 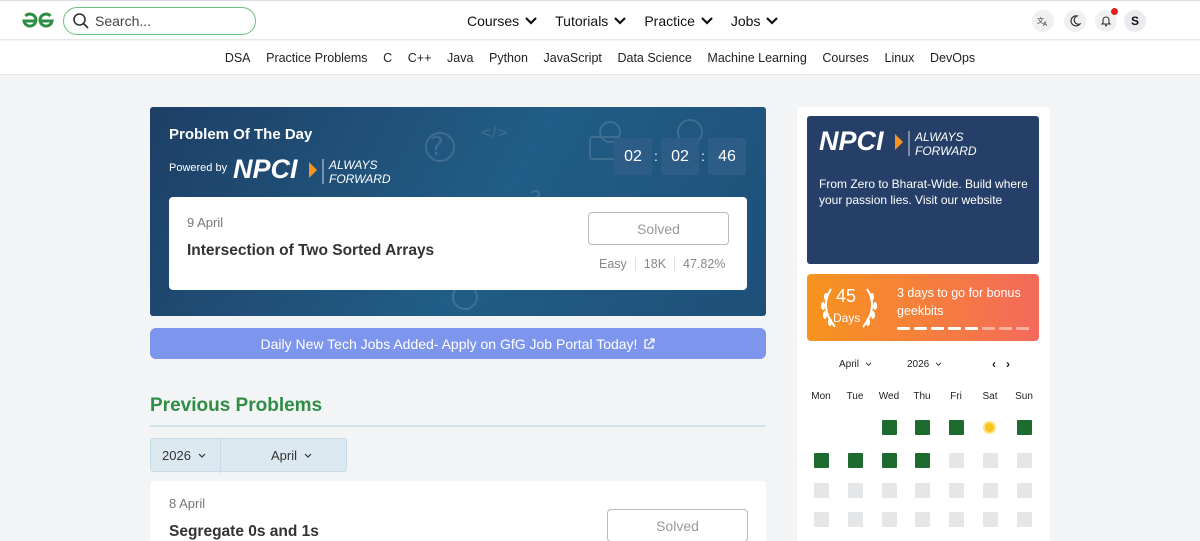 I want to click on weekday-mon: Mon, so click(x=821, y=396).